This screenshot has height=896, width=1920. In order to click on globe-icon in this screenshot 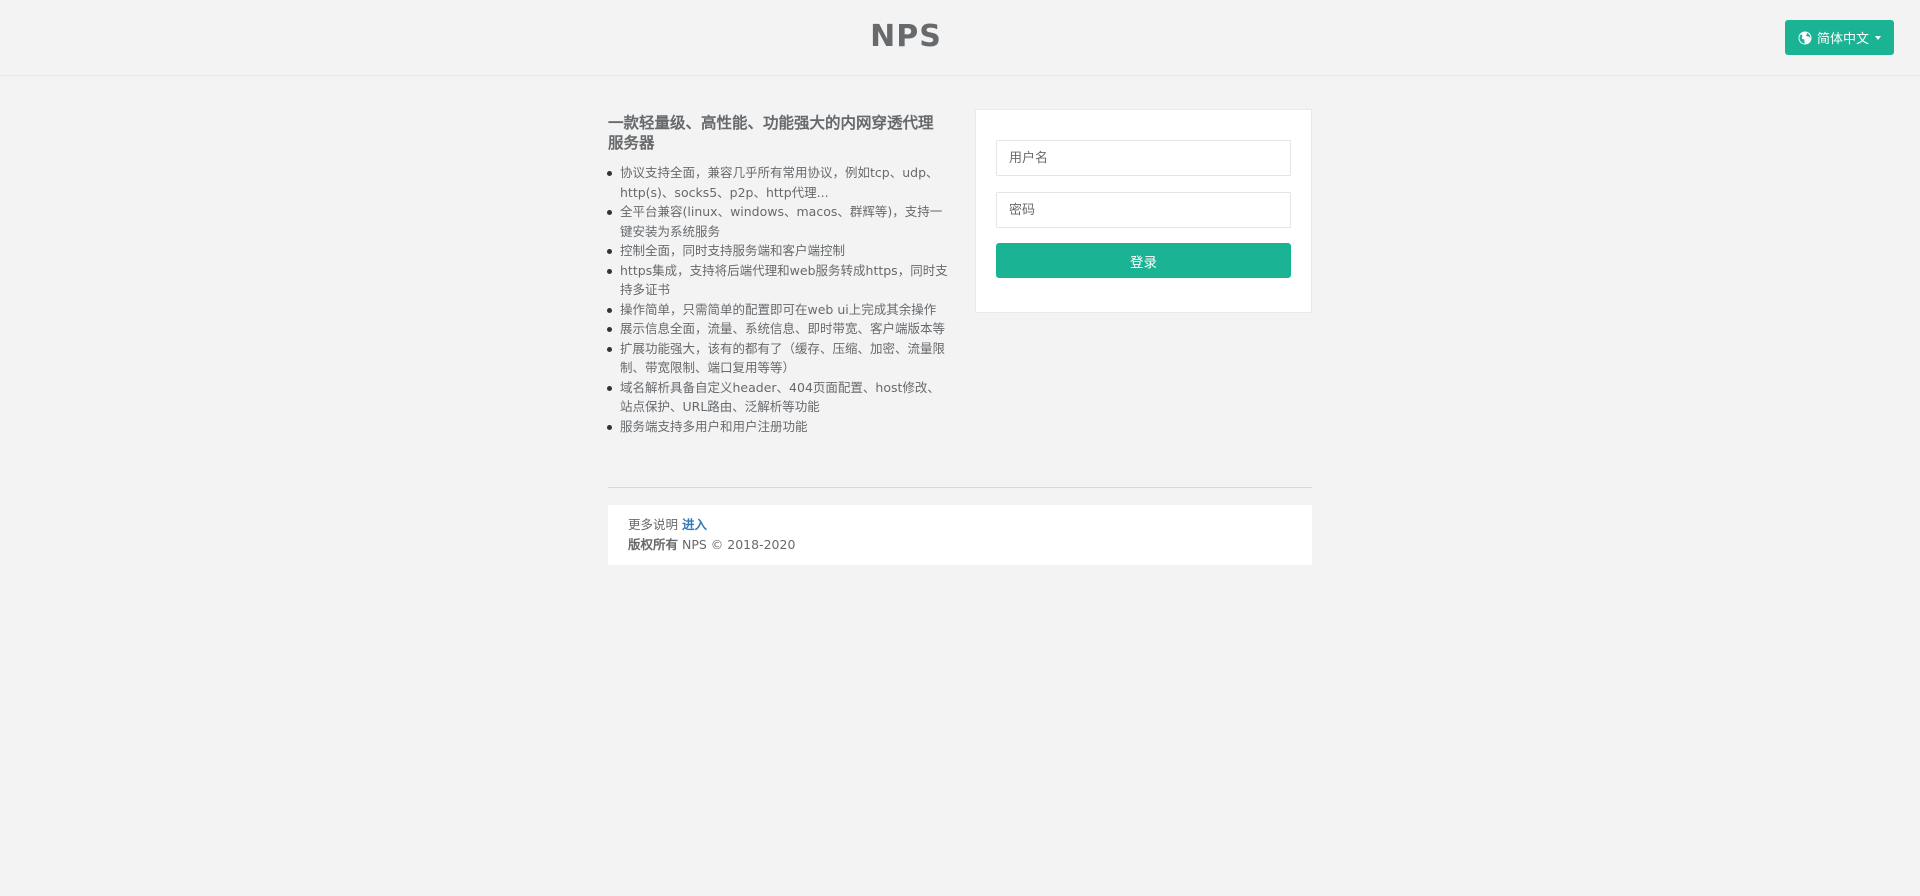, I will do `click(1805, 38)`.